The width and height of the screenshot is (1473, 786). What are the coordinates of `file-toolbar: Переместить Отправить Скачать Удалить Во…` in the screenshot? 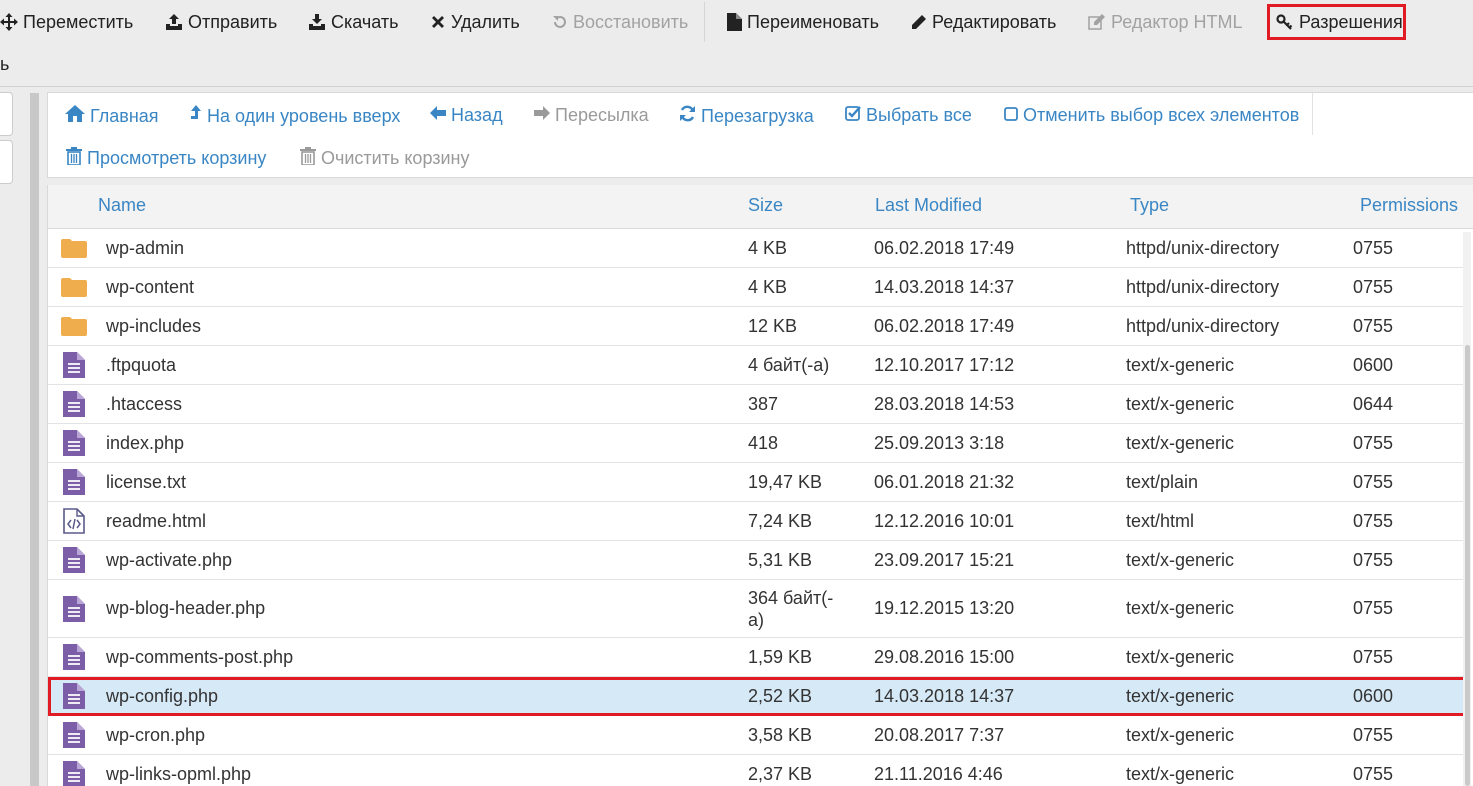 It's located at (736, 43).